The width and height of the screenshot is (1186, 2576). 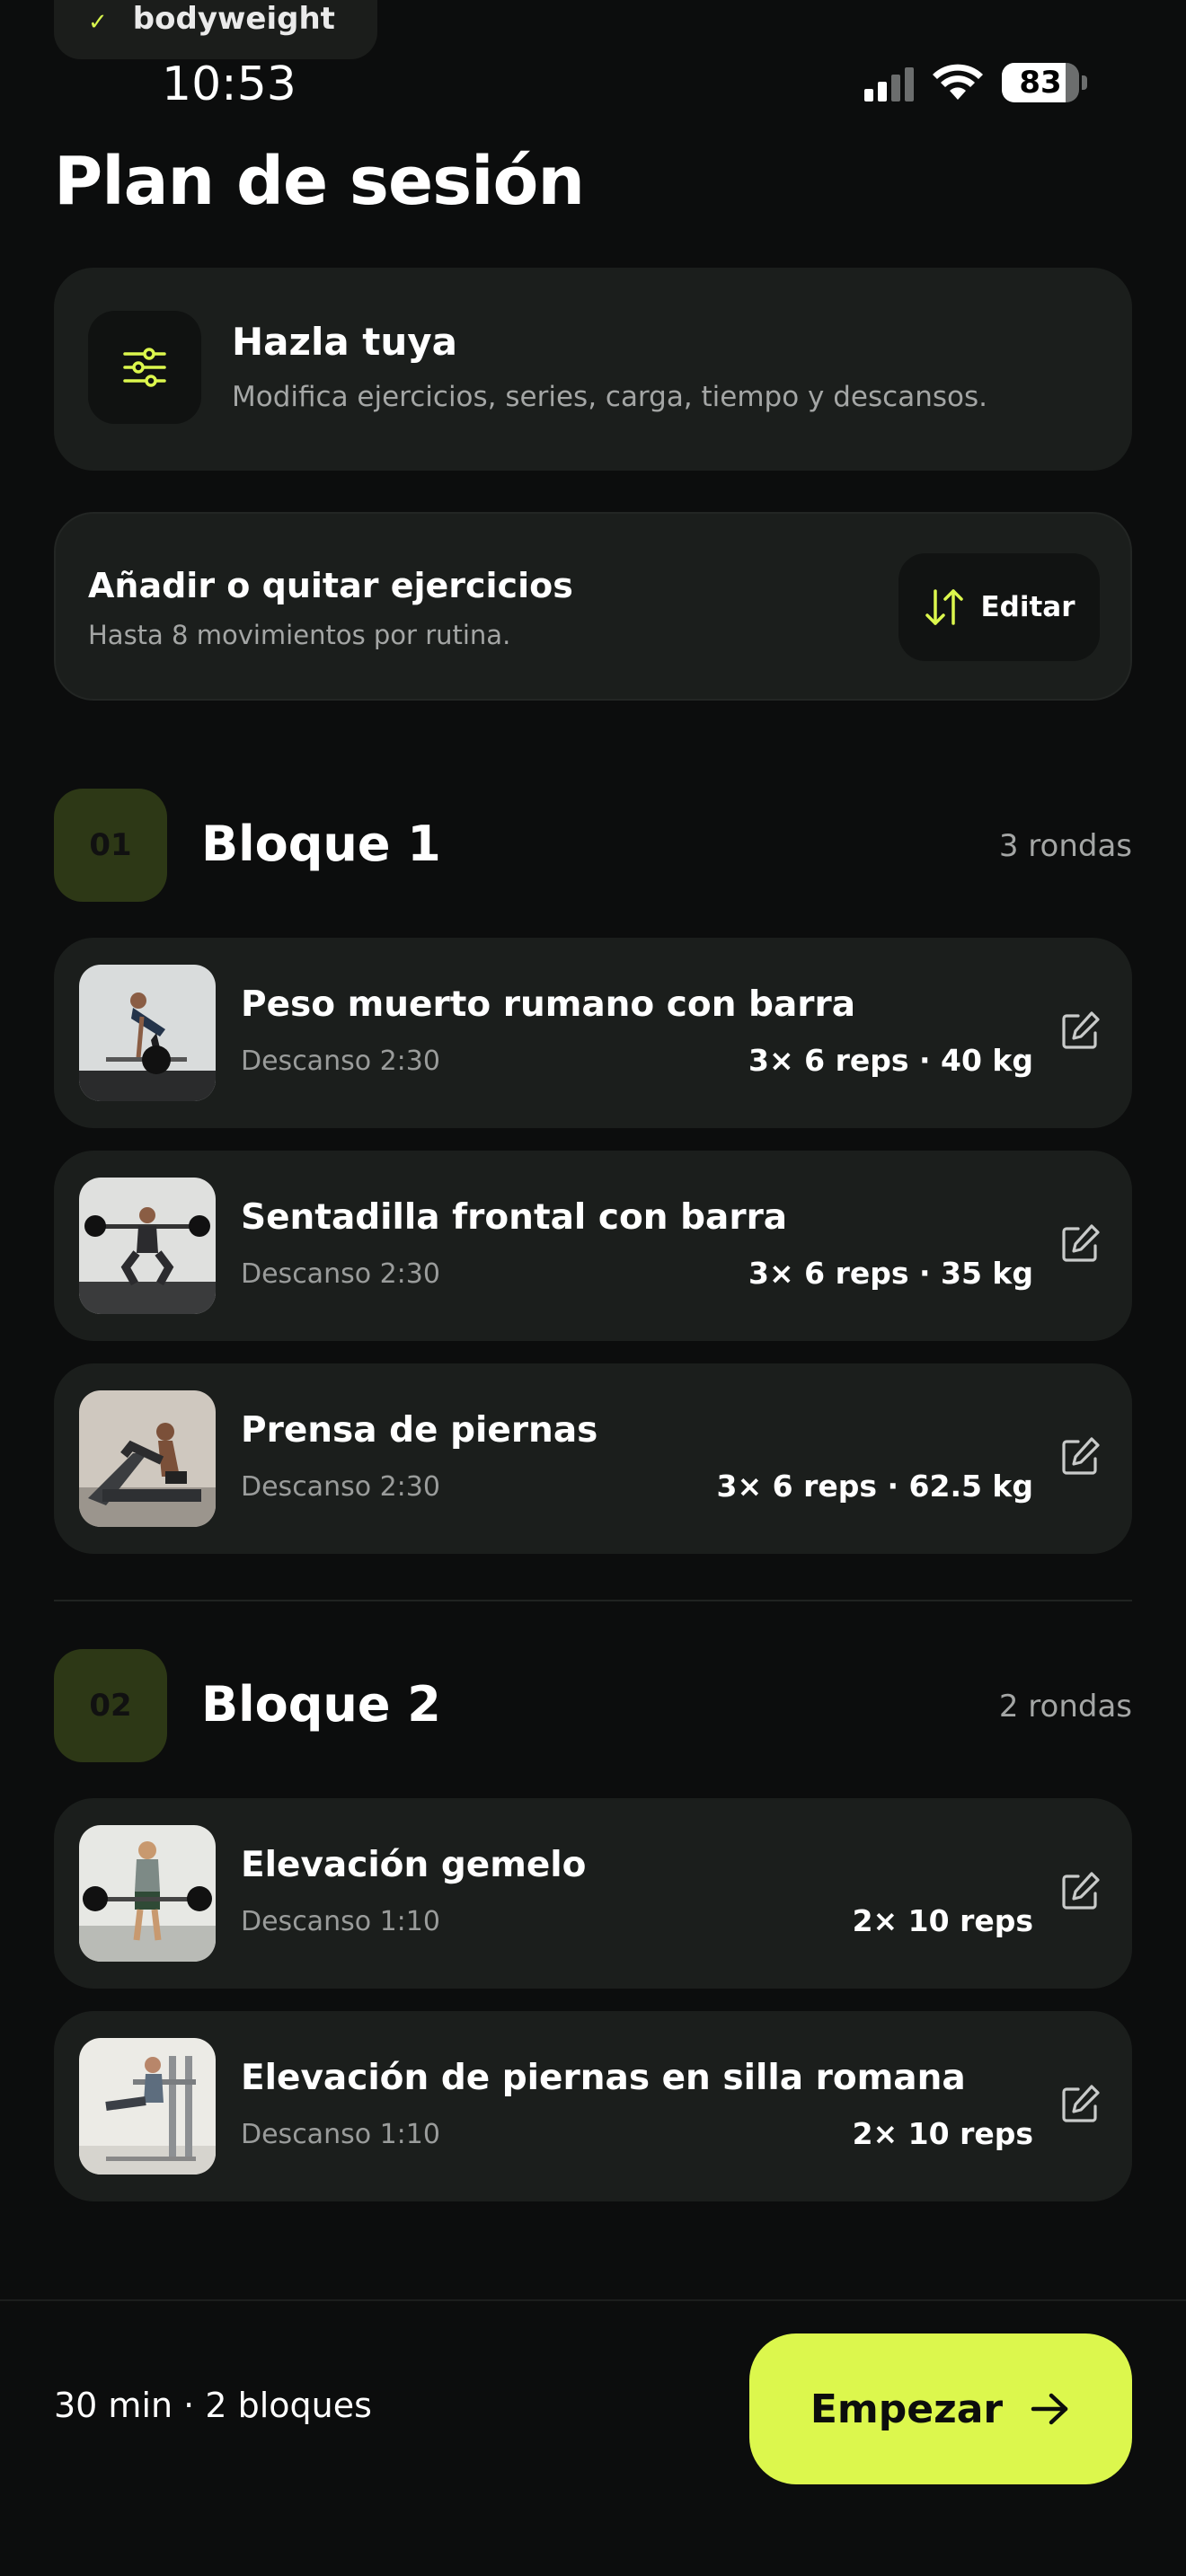 I want to click on exercise-name: Elevación de piernas en silla romana, so click(x=603, y=2078).